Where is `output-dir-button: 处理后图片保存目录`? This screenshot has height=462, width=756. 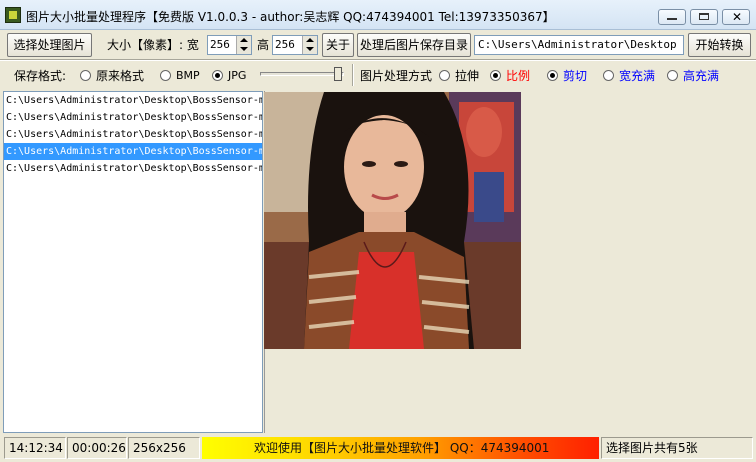 output-dir-button: 处理后图片保存目录 is located at coordinates (414, 45).